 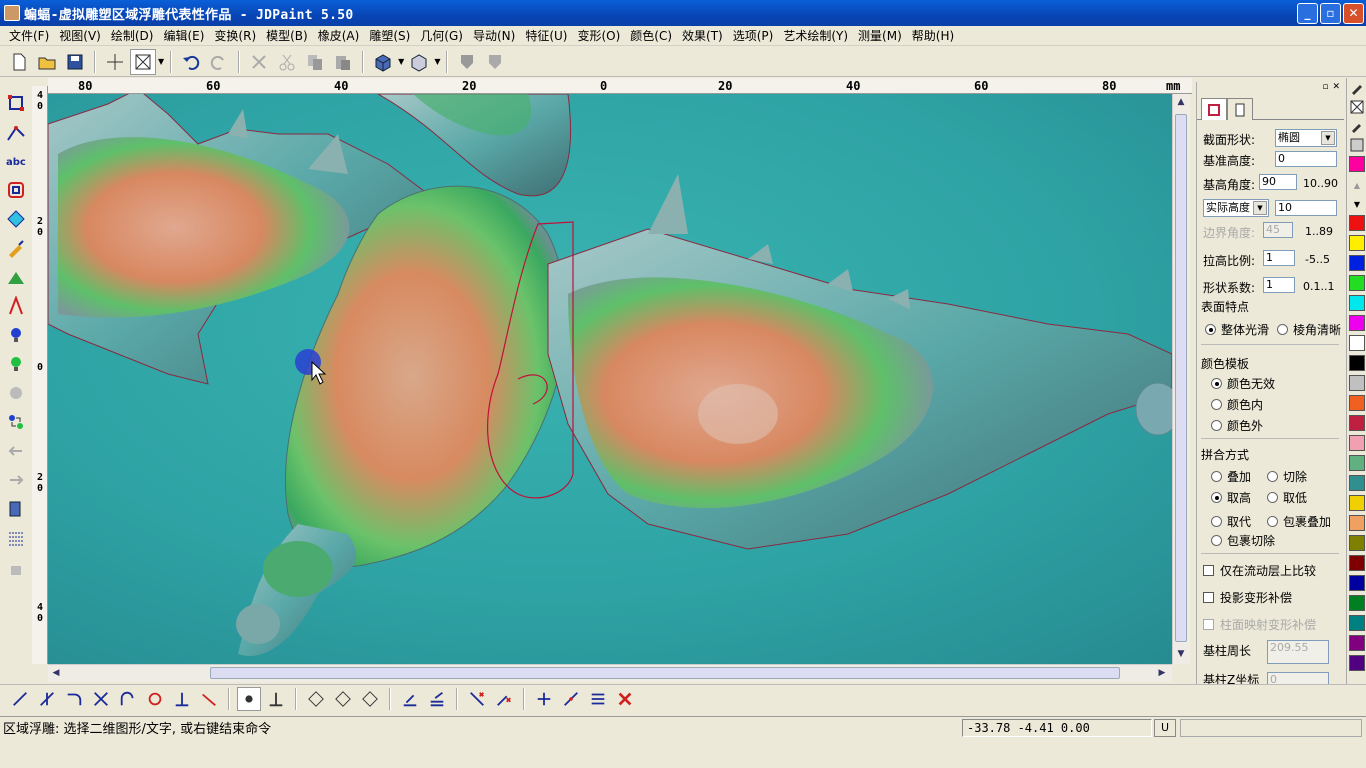 I want to click on height-ratio-input: 1, so click(x=1279, y=258).